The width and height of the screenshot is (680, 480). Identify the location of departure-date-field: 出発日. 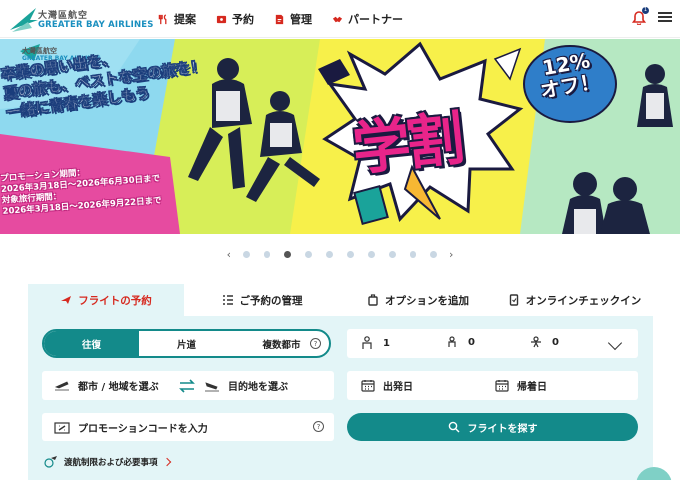
(387, 385).